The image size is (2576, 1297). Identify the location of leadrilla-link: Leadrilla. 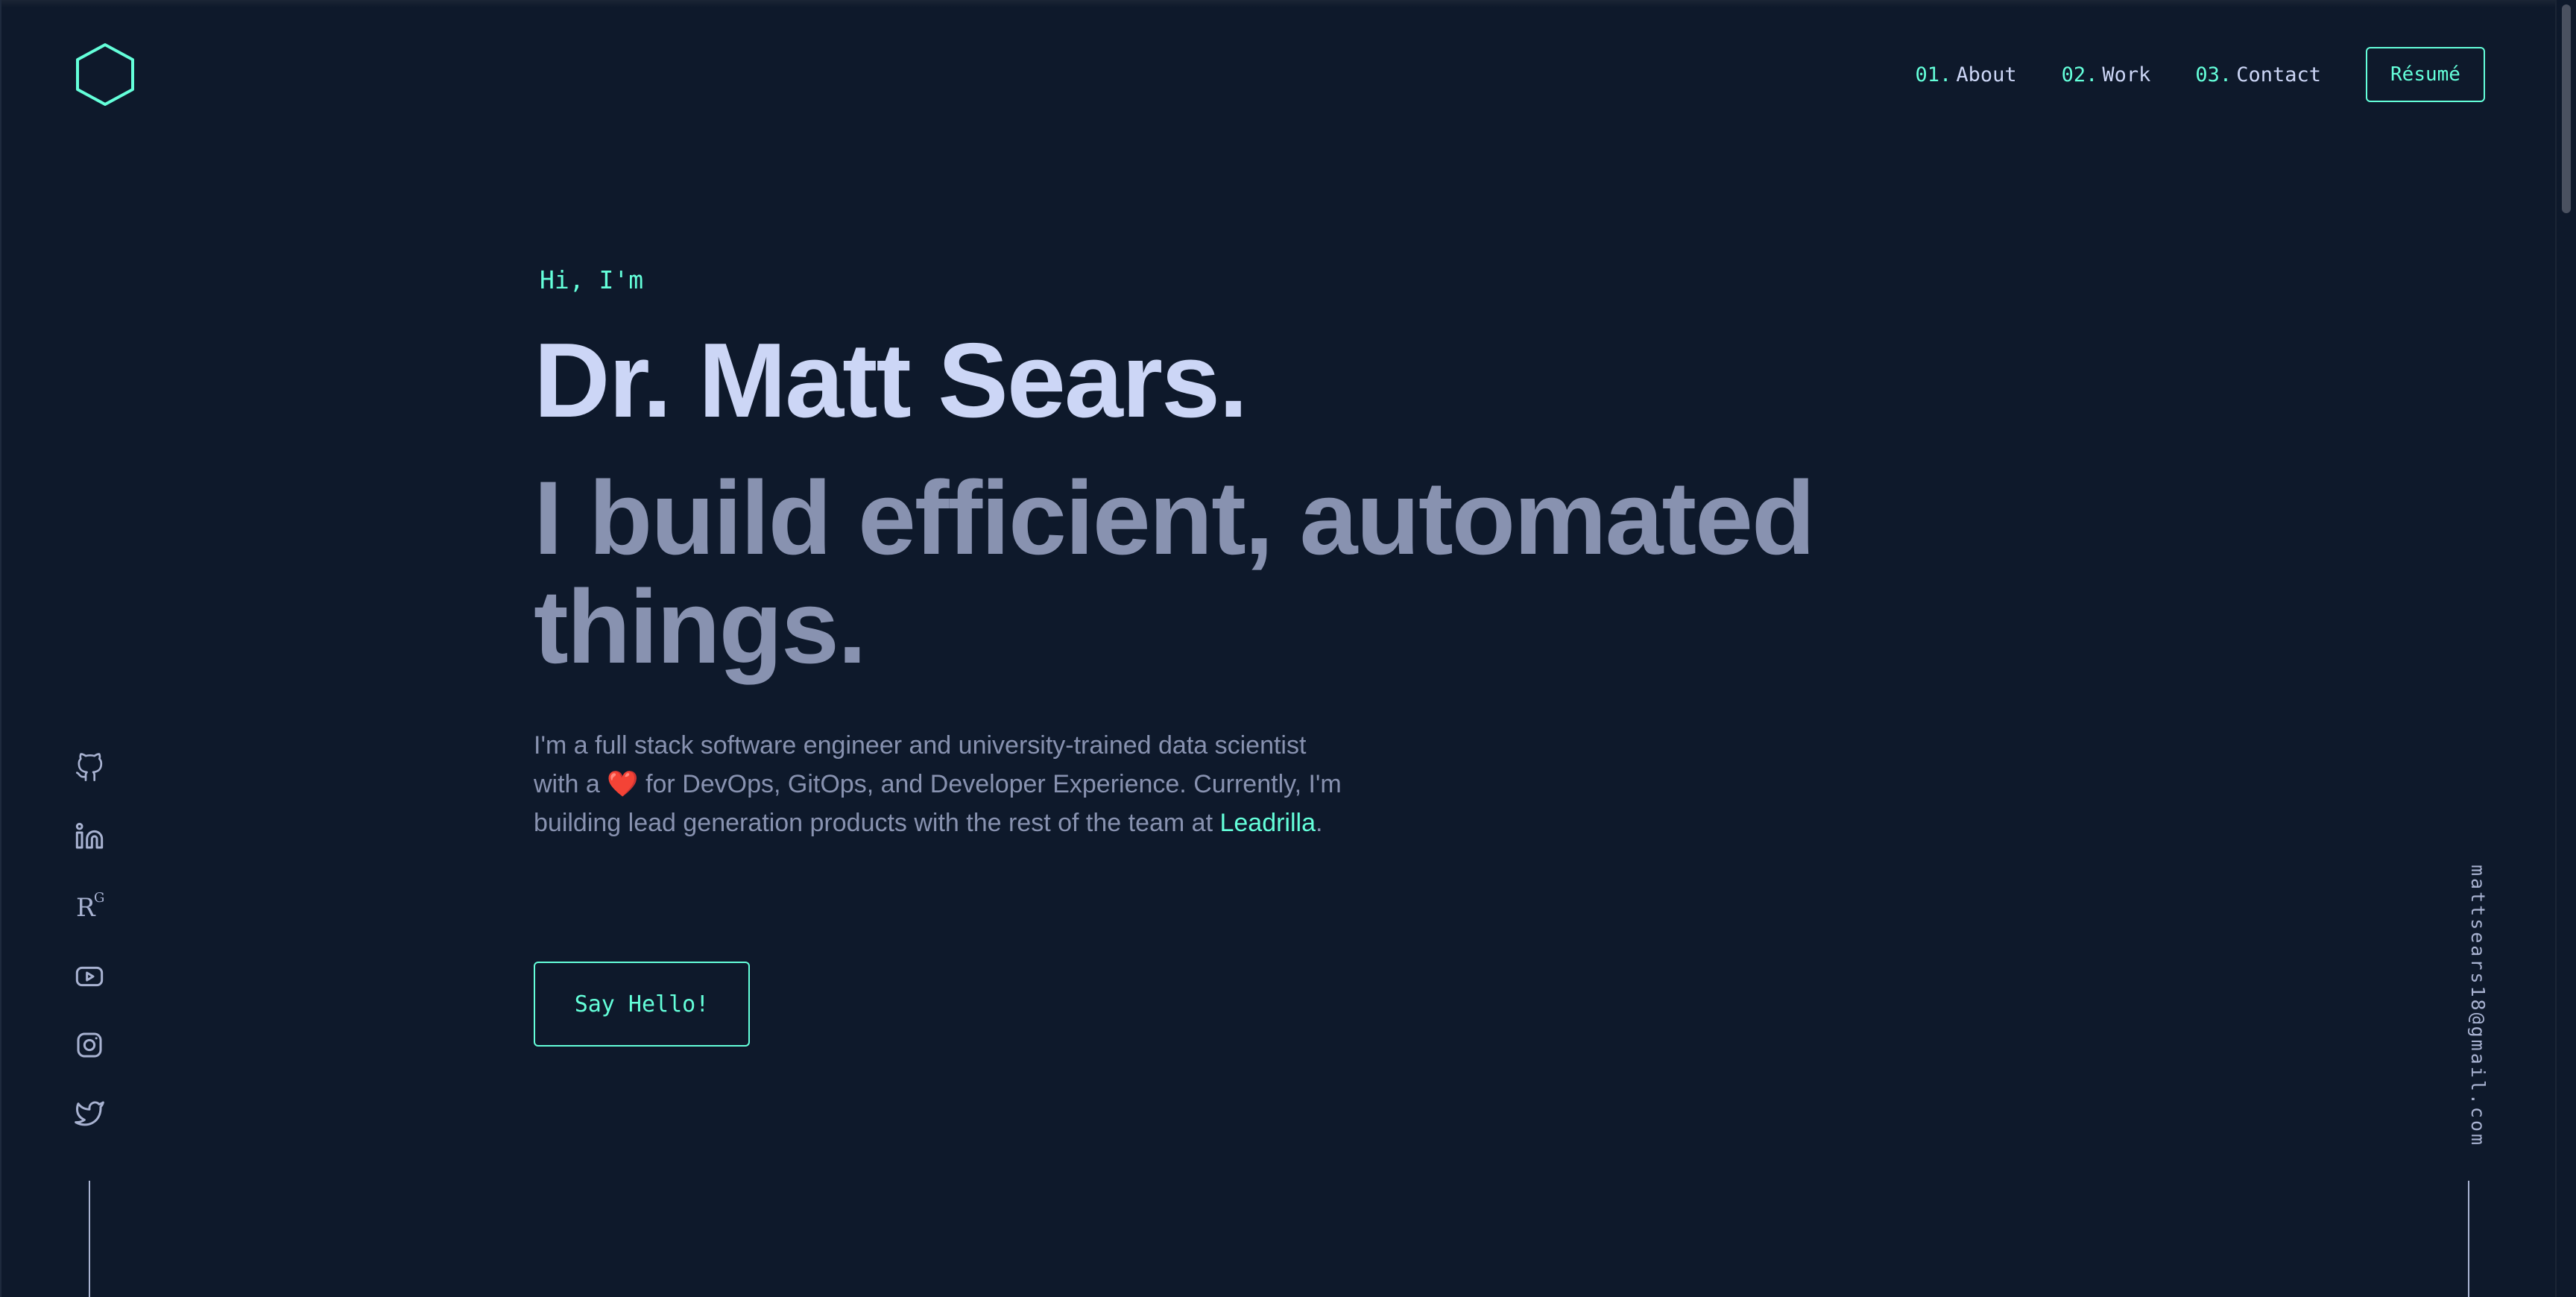
(1267, 823).